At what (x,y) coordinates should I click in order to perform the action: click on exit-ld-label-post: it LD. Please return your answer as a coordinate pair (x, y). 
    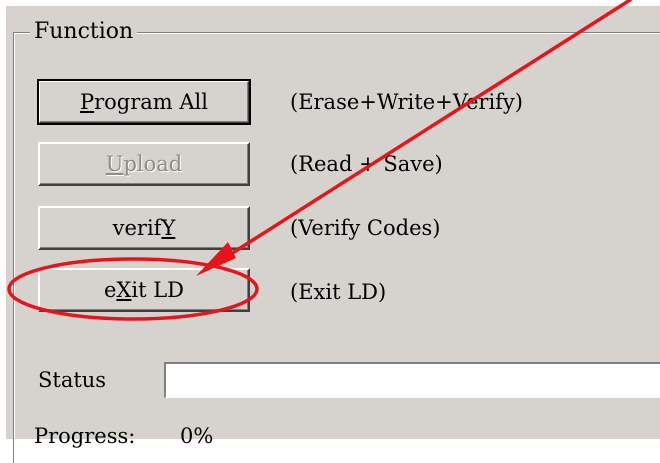
    Looking at the image, I should click on (157, 290).